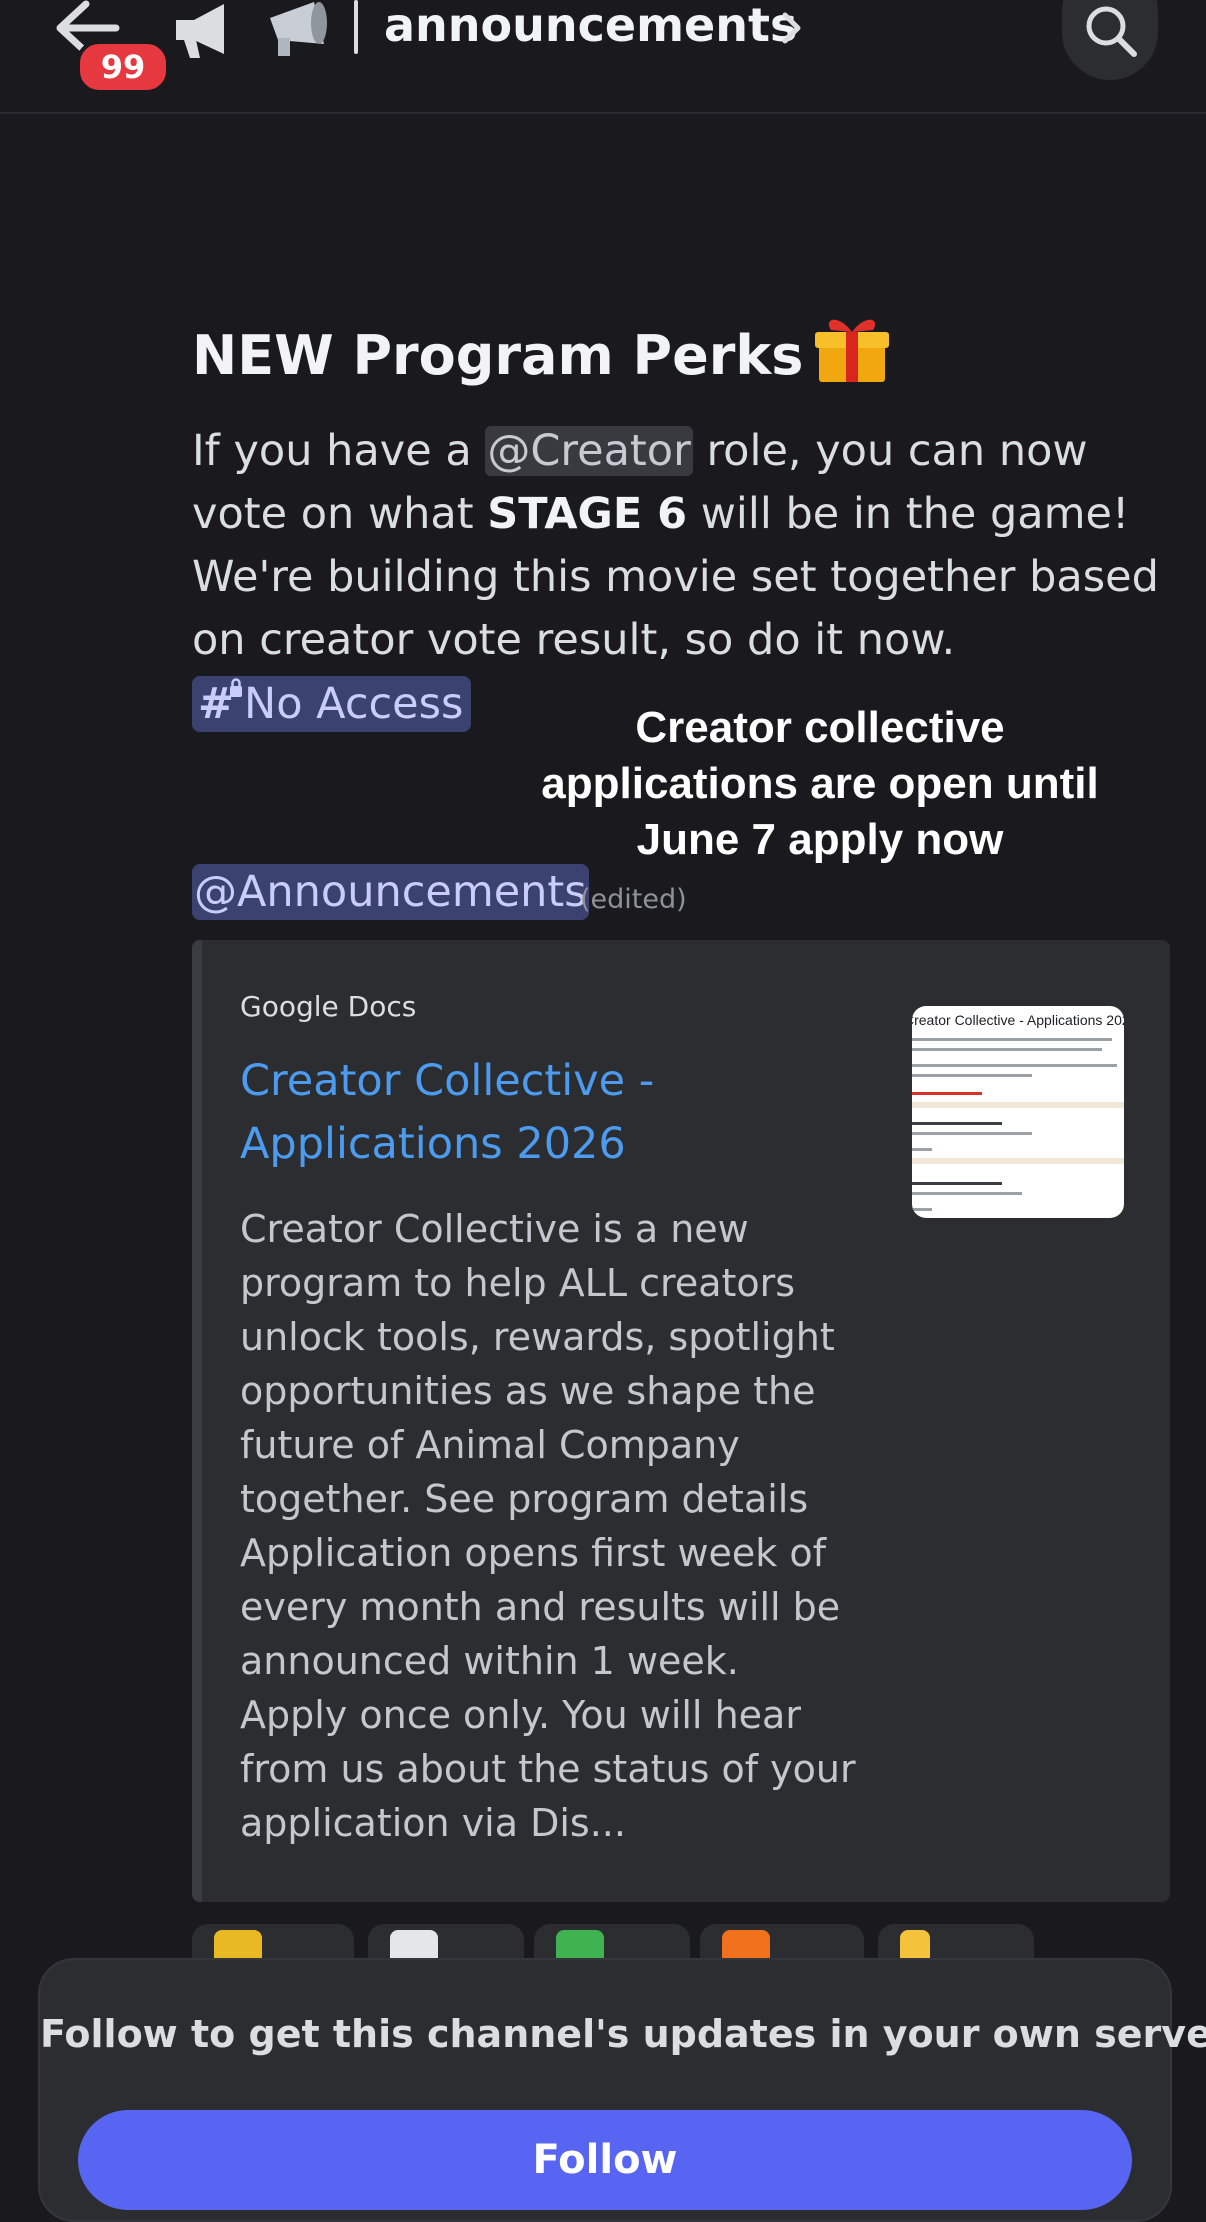 This screenshot has width=1206, height=2222. I want to click on follow-button: Follow, so click(605, 2160).